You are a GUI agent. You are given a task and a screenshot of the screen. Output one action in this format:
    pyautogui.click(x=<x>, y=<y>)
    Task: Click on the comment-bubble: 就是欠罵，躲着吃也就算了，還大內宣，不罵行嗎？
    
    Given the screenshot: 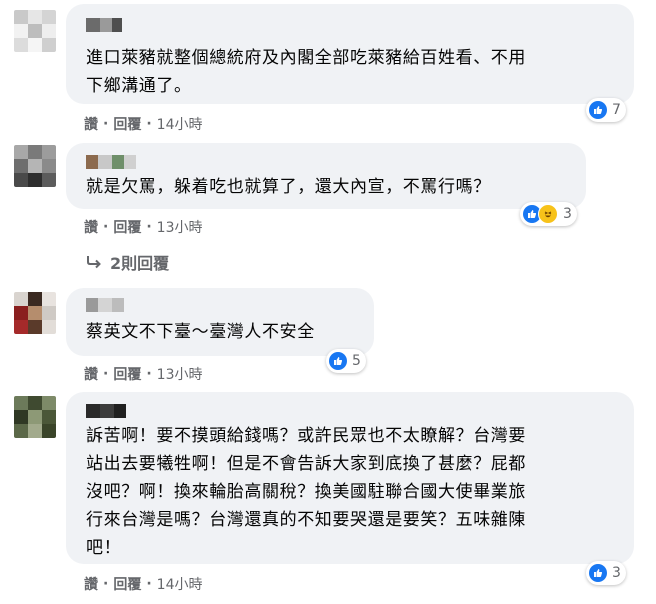 What is the action you would take?
    pyautogui.click(x=326, y=176)
    